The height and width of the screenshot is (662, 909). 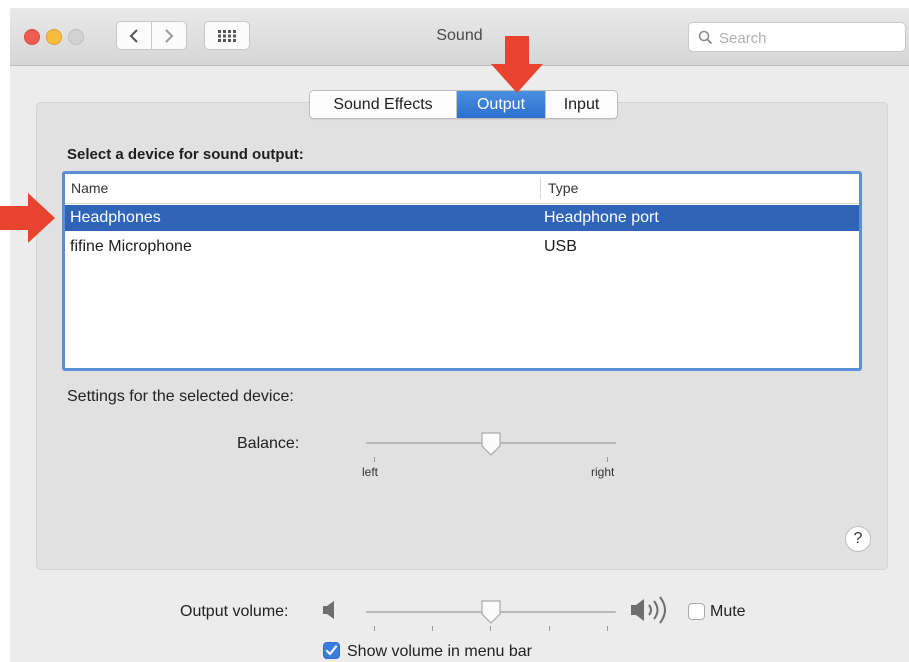 What do you see at coordinates (809, 38) in the screenshot?
I see `search-input` at bounding box center [809, 38].